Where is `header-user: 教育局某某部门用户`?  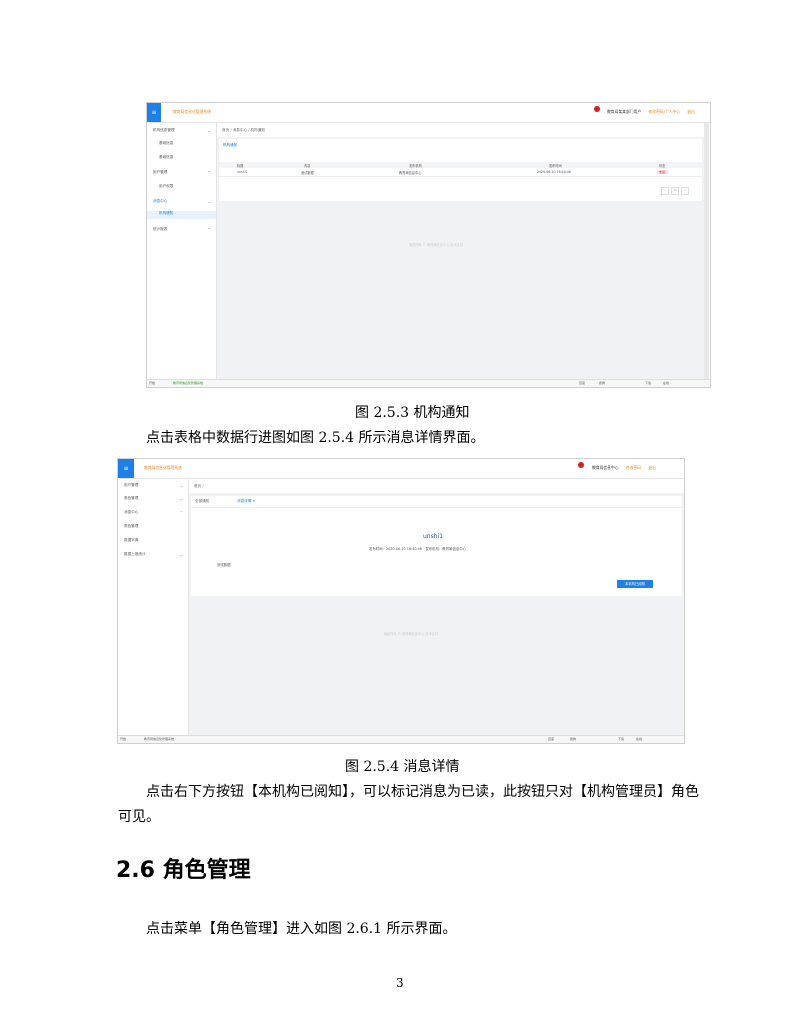 header-user: 教育局某某部门用户 is located at coordinates (624, 111).